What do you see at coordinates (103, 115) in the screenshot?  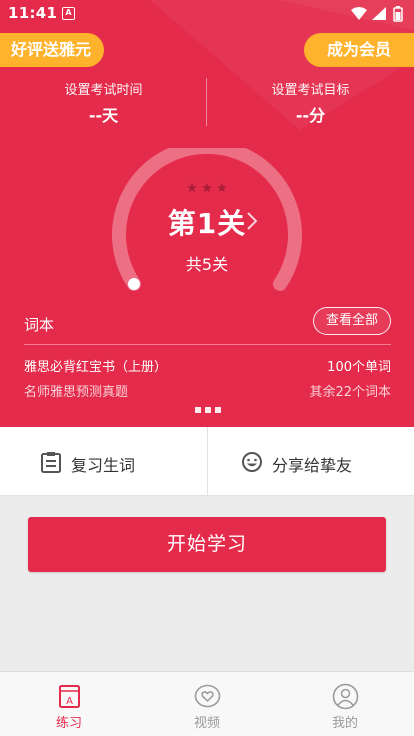 I see `exam-time-value: --天` at bounding box center [103, 115].